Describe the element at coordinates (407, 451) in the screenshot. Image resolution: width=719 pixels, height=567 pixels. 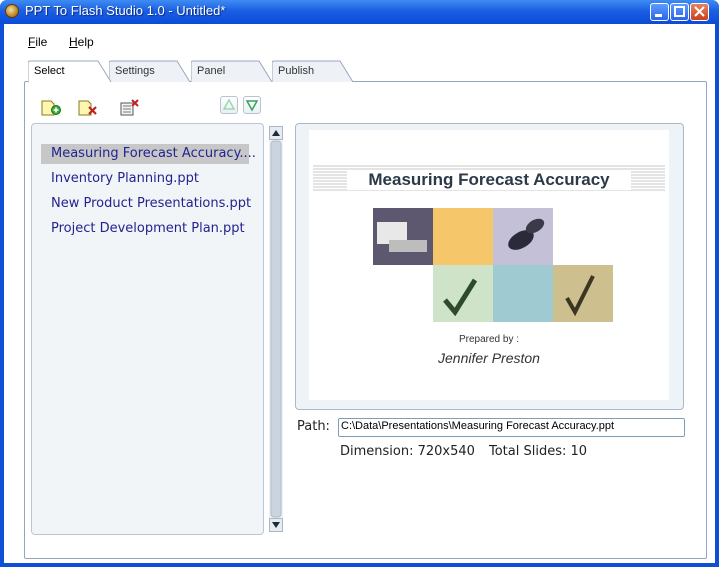
I see `dimension-text: Dimension: 720x540` at that location.